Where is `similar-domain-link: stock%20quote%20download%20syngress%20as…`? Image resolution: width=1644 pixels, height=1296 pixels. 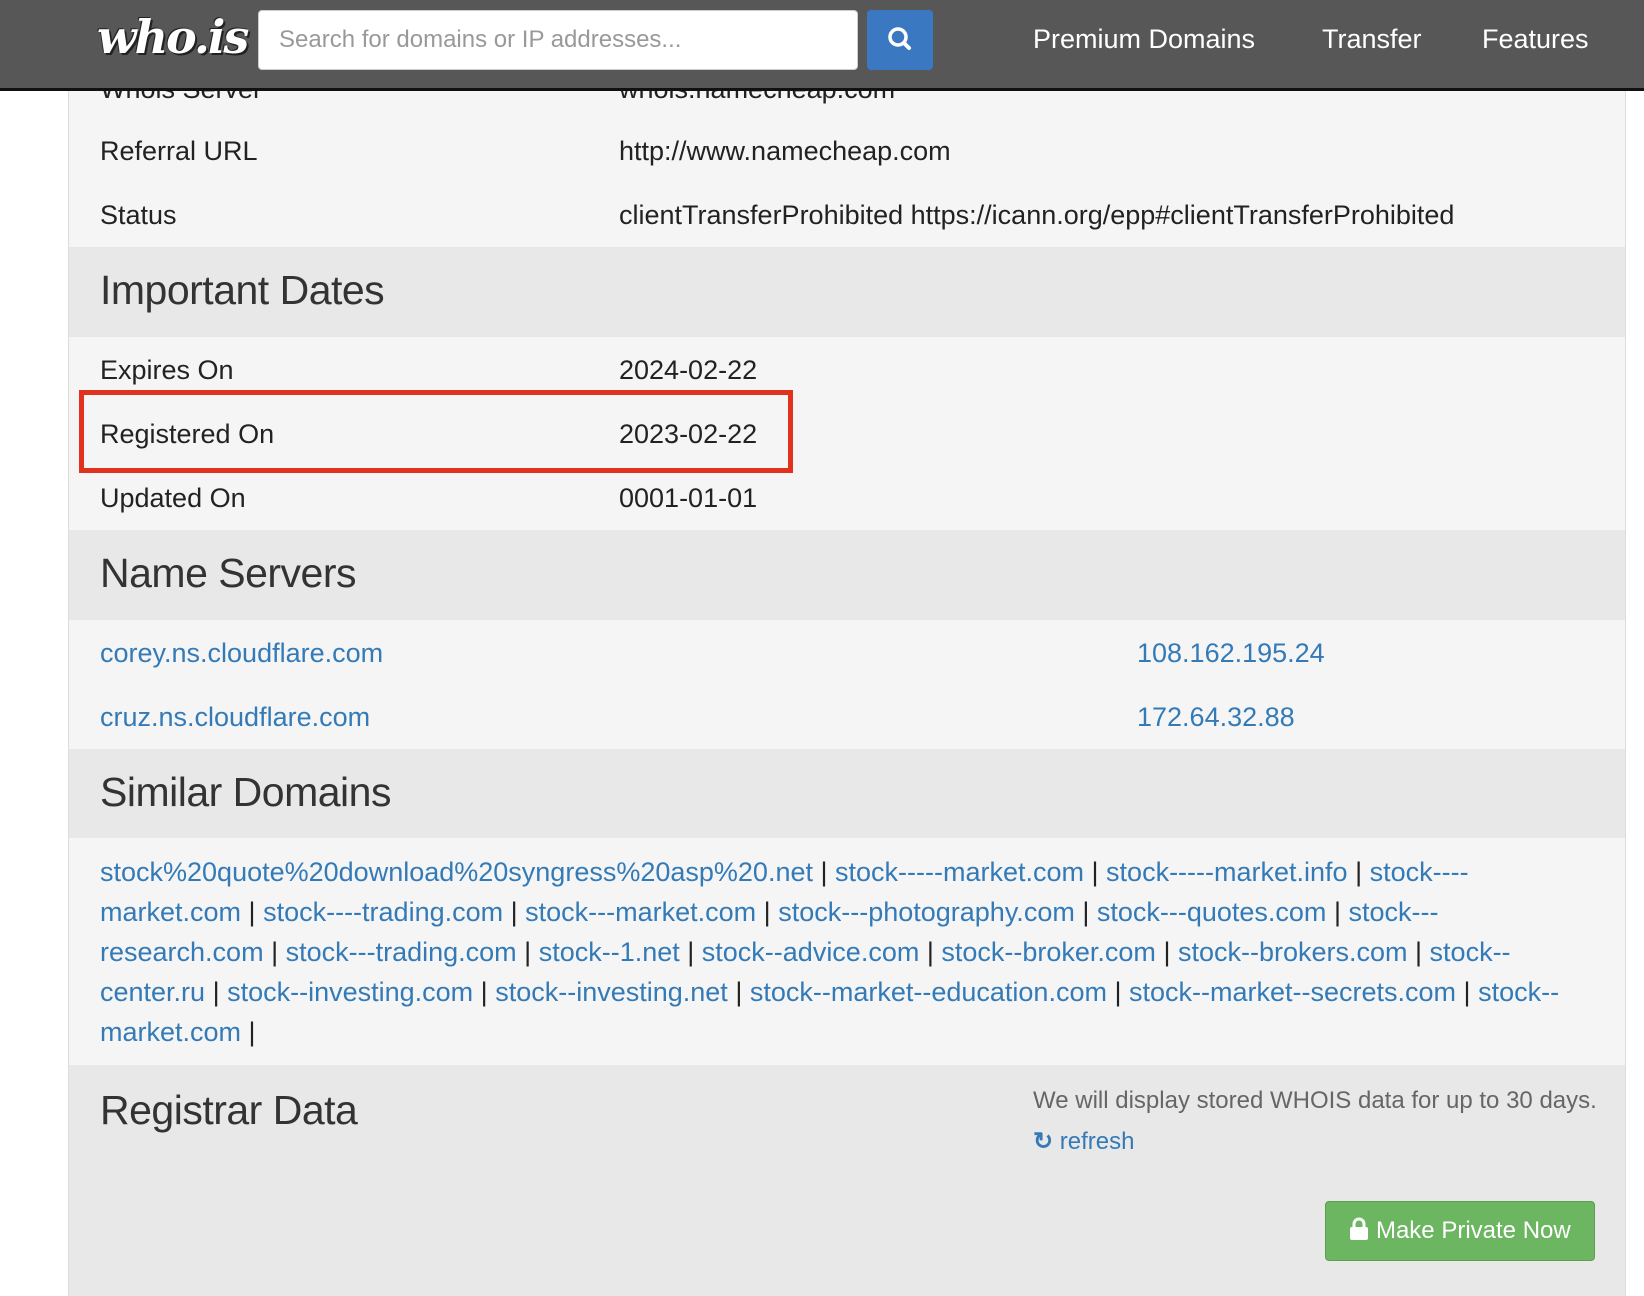
similar-domain-link: stock%20quote%20download%20syngress%20as… is located at coordinates (456, 872).